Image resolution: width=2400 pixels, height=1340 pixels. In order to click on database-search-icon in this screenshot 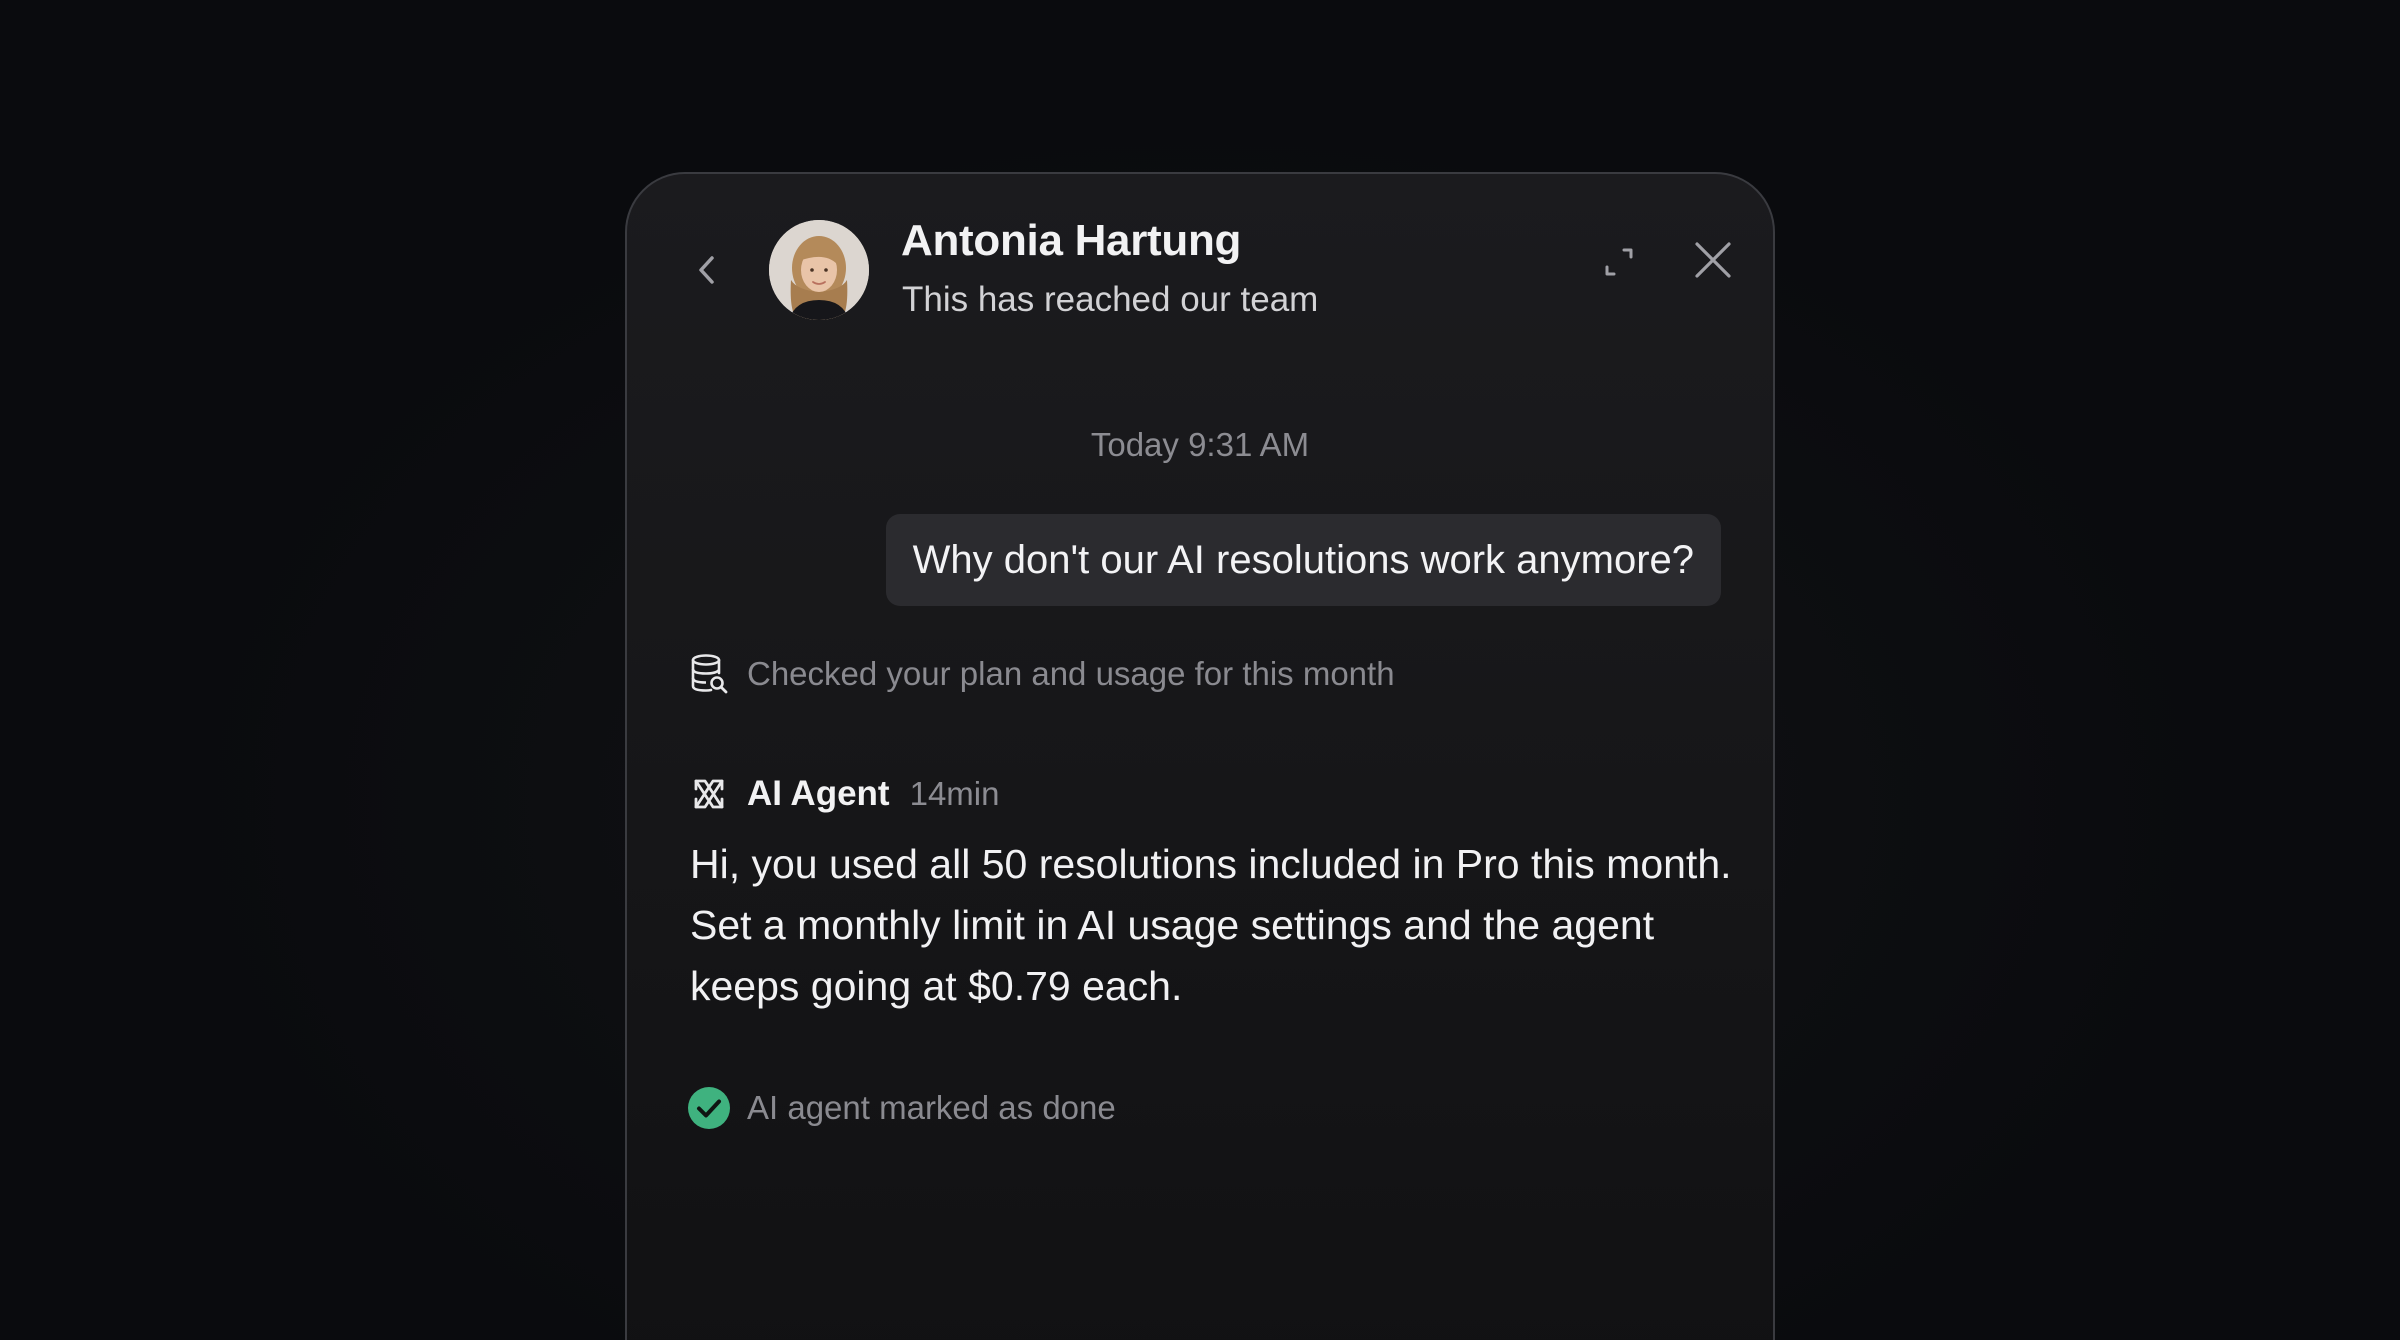, I will do `click(709, 674)`.